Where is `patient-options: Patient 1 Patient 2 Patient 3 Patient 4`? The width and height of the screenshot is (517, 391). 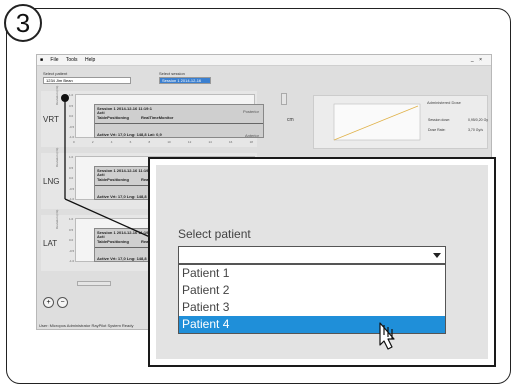 patient-options: Patient 1 Patient 2 Patient 3 Patient 4 is located at coordinates (312, 299).